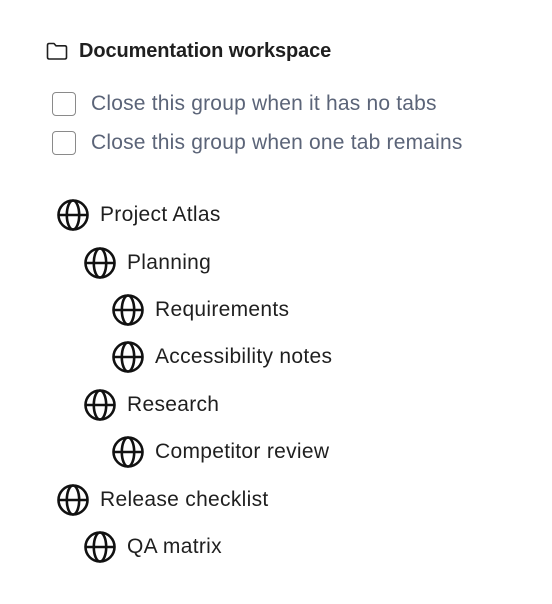  I want to click on group-header: Documentation workspace, so click(188, 51).